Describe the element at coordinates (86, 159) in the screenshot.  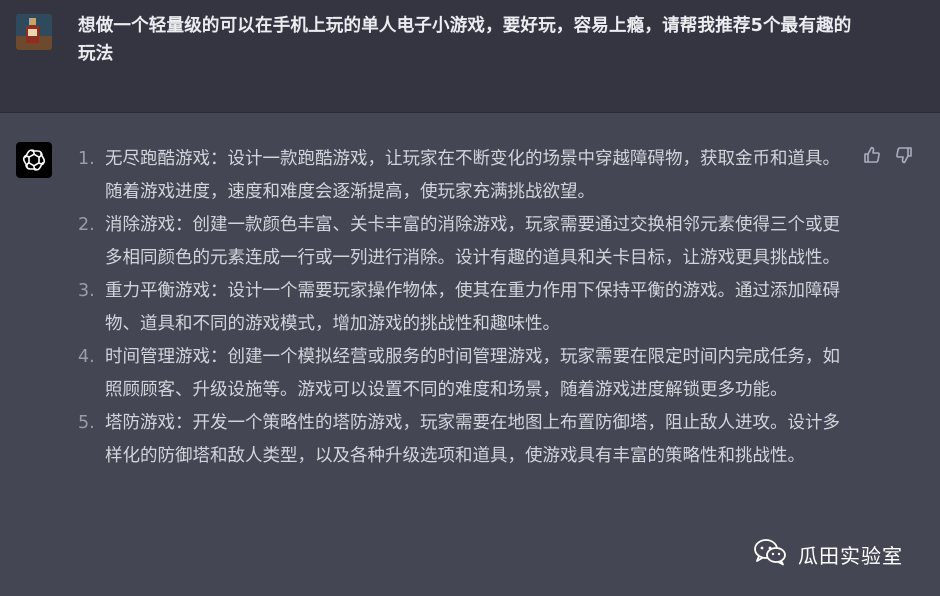
I see `list-item-number: 1.` at that location.